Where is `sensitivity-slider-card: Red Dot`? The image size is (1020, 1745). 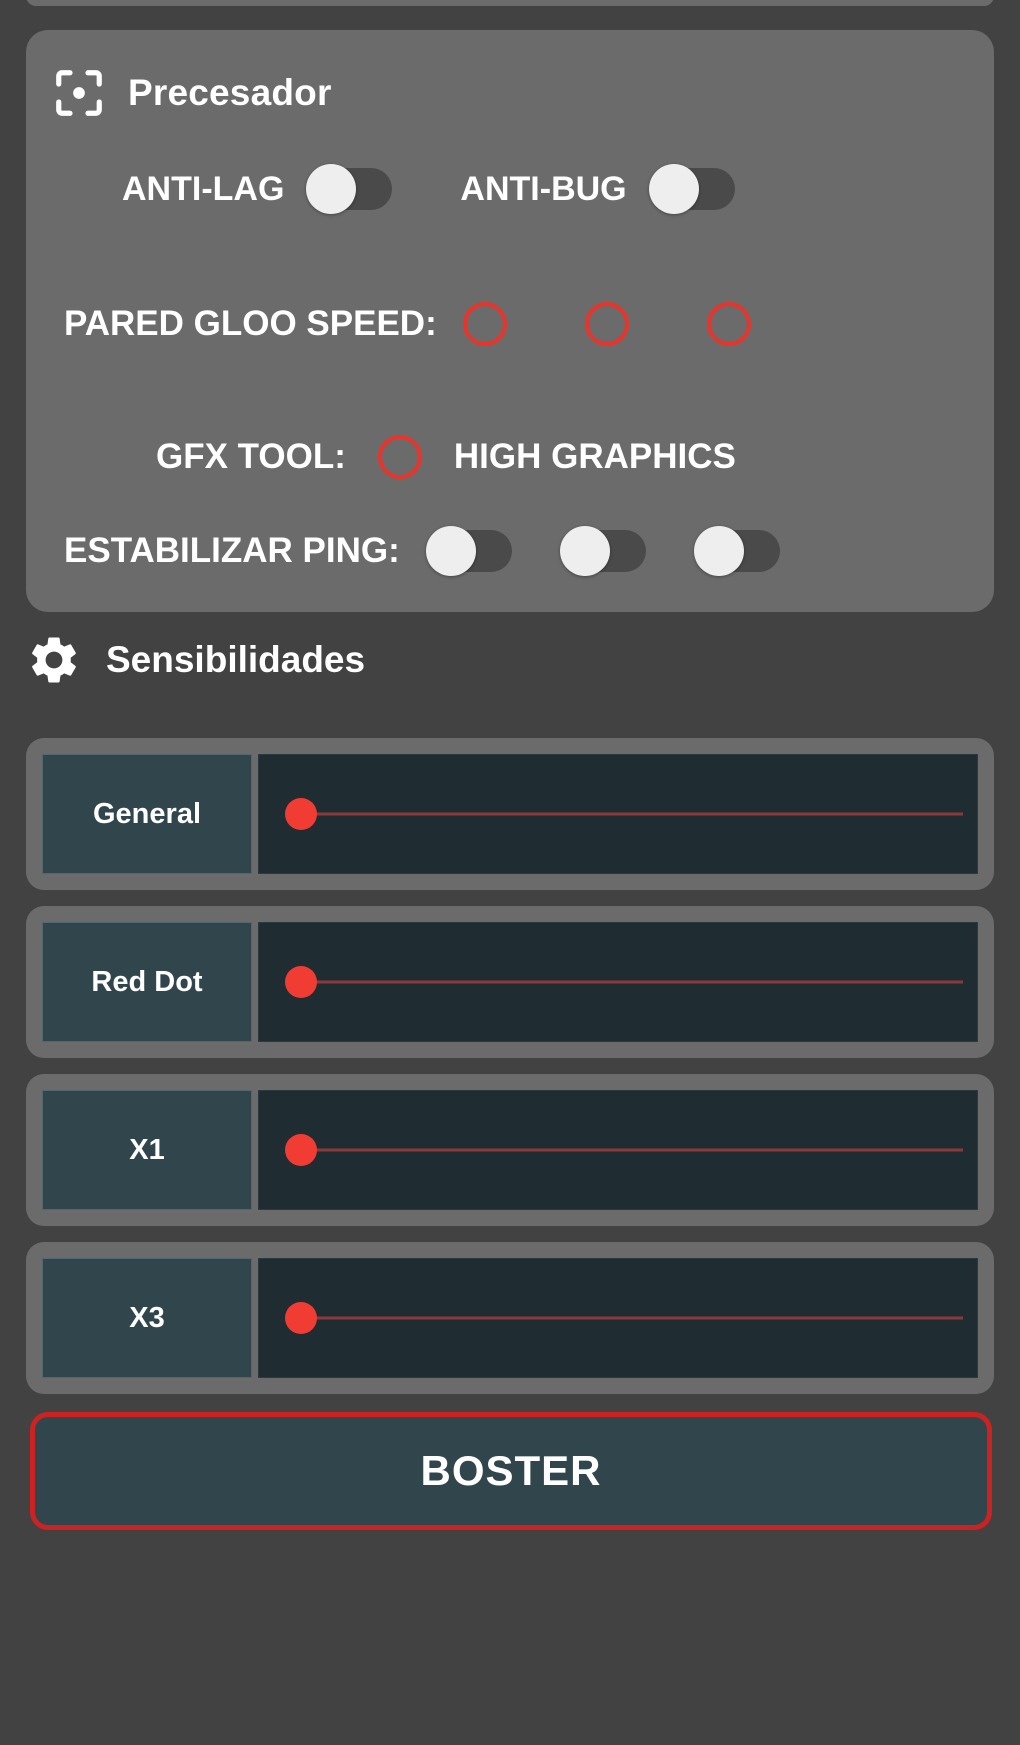 sensitivity-slider-card: Red Dot is located at coordinates (510, 982).